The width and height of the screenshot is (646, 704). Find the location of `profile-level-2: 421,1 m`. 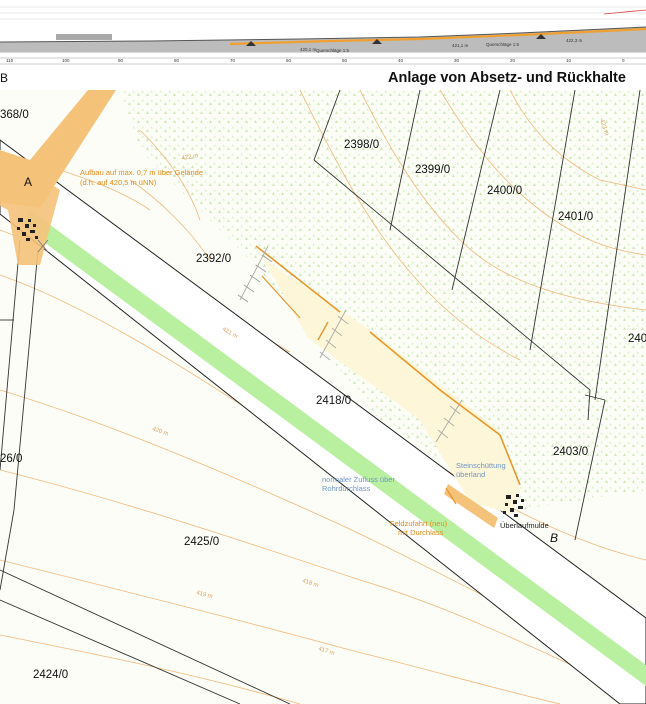

profile-level-2: 421,1 m is located at coordinates (460, 45).